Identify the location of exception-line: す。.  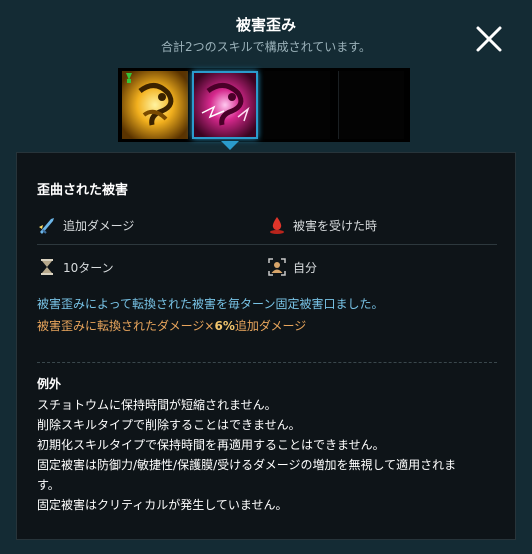
(48, 485).